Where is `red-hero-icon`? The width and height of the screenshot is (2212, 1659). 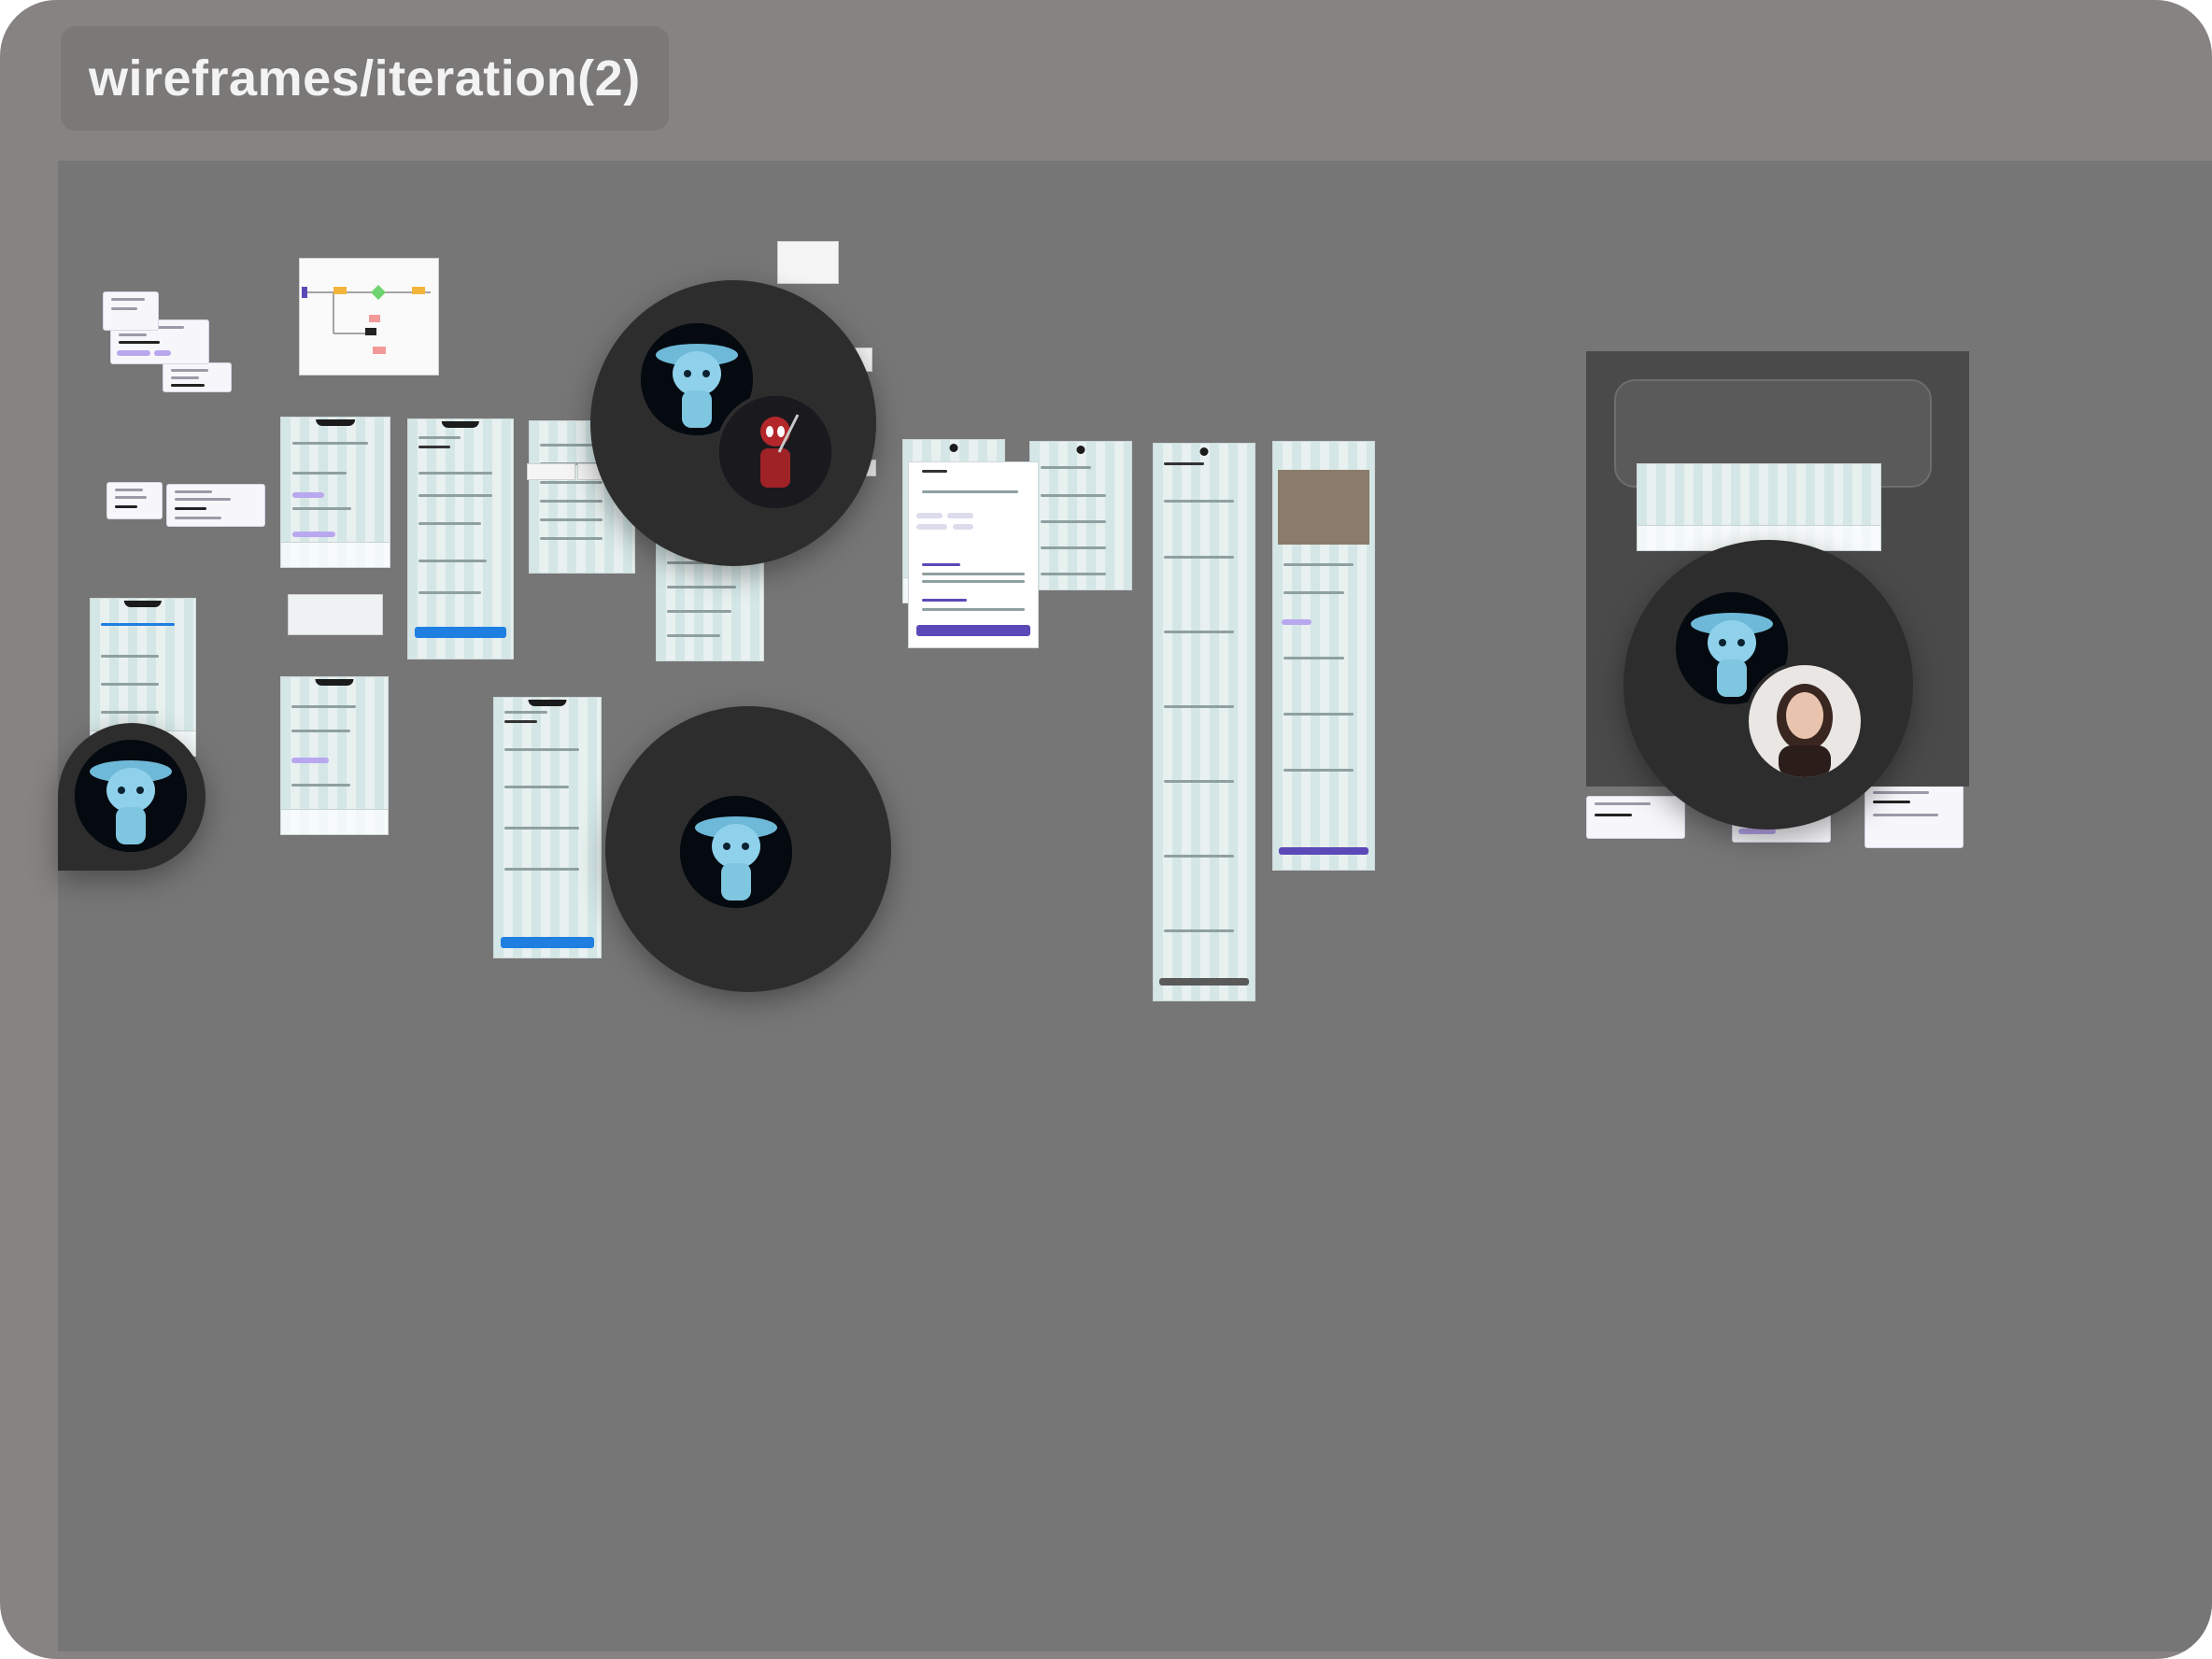 red-hero-icon is located at coordinates (775, 452).